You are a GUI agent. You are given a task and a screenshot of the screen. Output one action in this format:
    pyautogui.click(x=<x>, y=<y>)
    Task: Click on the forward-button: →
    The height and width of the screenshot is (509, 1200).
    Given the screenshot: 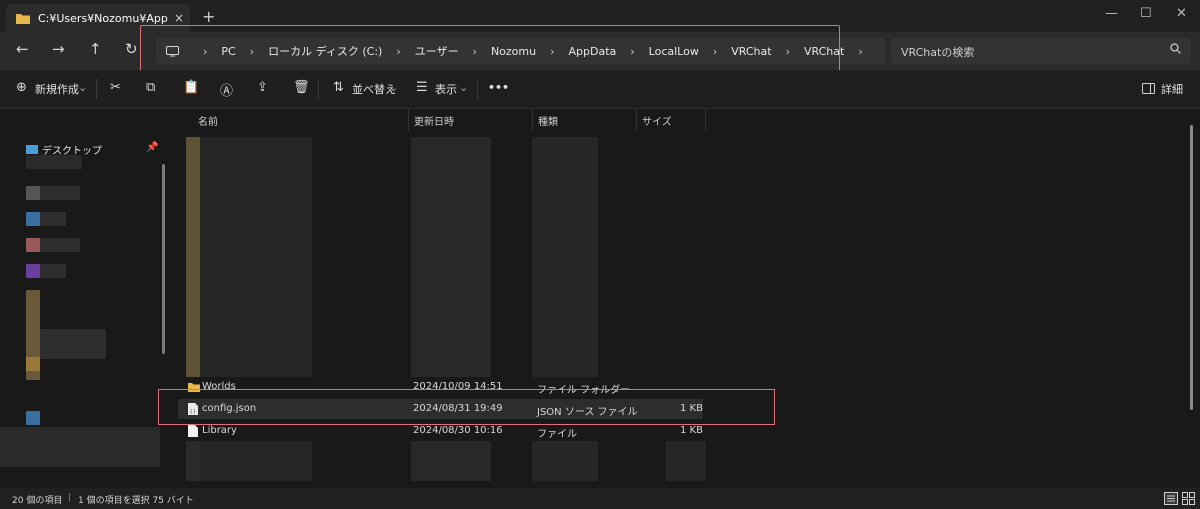 What is the action you would take?
    pyautogui.click(x=58, y=49)
    